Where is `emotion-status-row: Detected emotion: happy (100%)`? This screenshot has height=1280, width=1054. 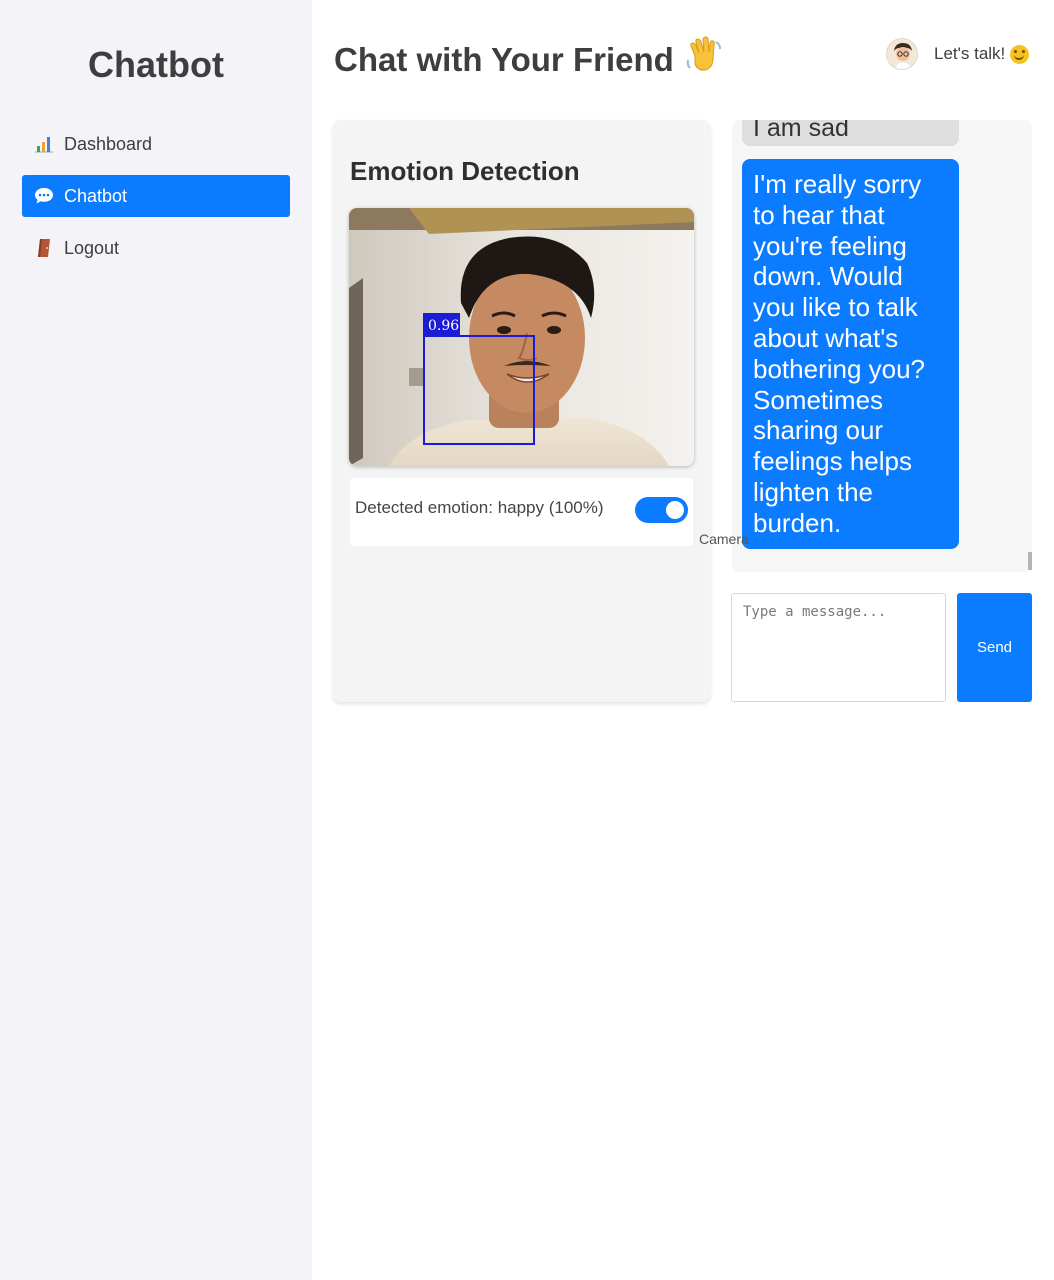
emotion-status-row: Detected emotion: happy (100%) is located at coordinates (521, 512).